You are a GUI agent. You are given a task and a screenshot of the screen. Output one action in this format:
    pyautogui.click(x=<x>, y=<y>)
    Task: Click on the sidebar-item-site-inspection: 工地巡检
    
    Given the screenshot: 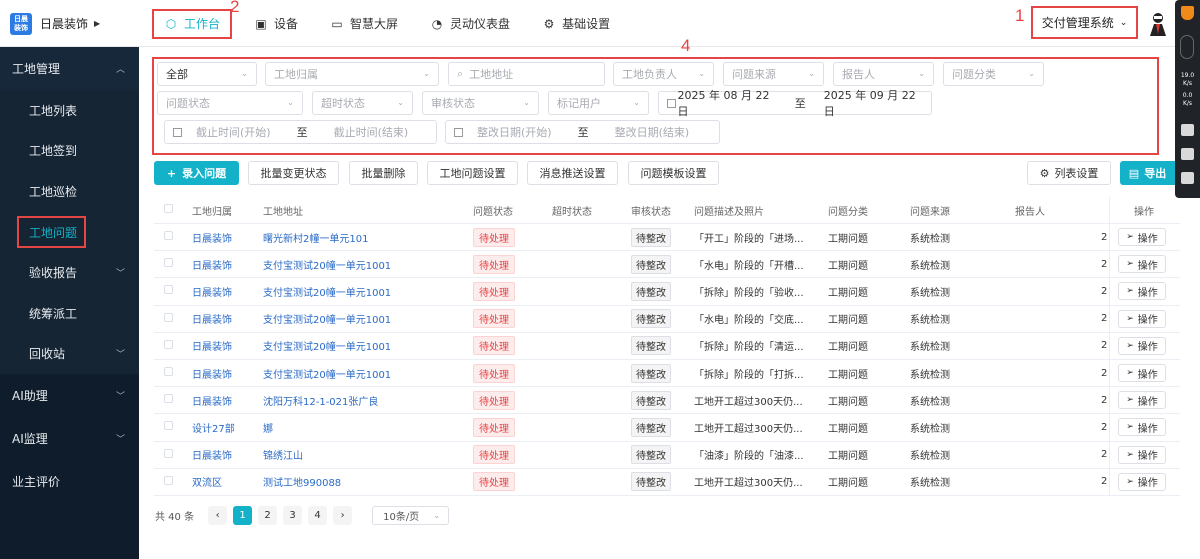 What is the action you would take?
    pyautogui.click(x=69, y=191)
    